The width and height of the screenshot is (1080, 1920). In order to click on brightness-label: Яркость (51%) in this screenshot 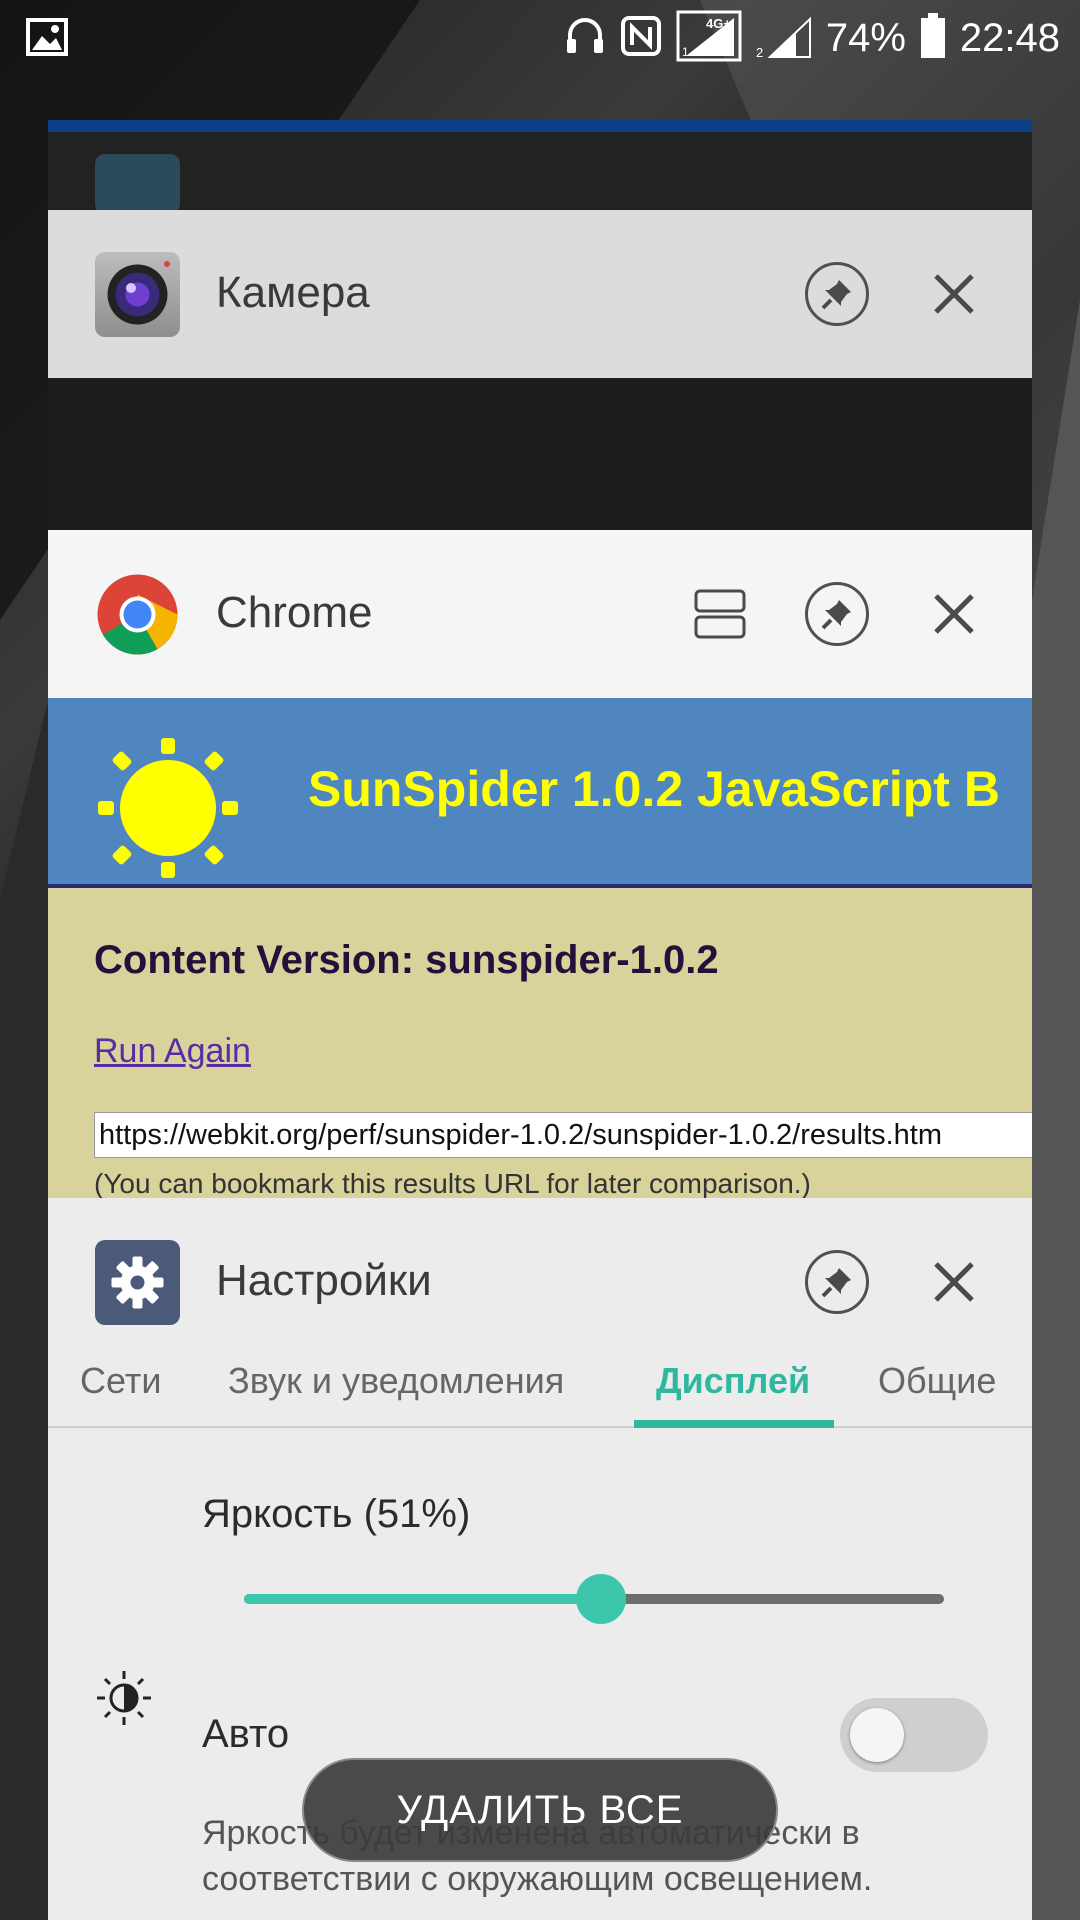, I will do `click(336, 1514)`.